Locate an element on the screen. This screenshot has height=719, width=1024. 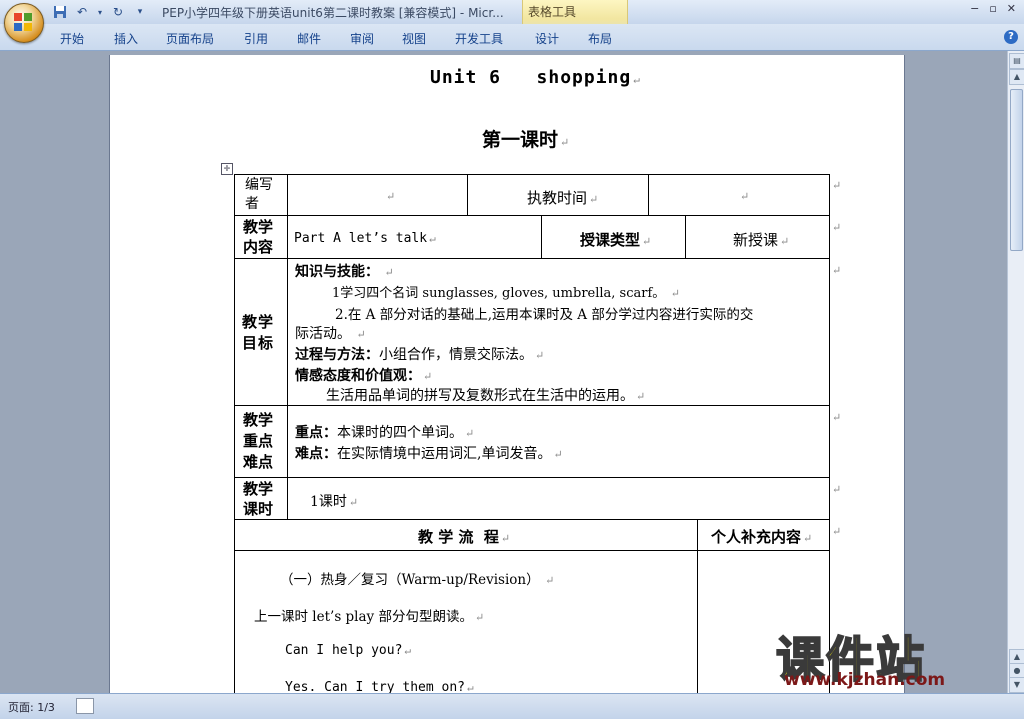
unit-title: Unit 6 shopping ↵ is located at coordinates (535, 77).